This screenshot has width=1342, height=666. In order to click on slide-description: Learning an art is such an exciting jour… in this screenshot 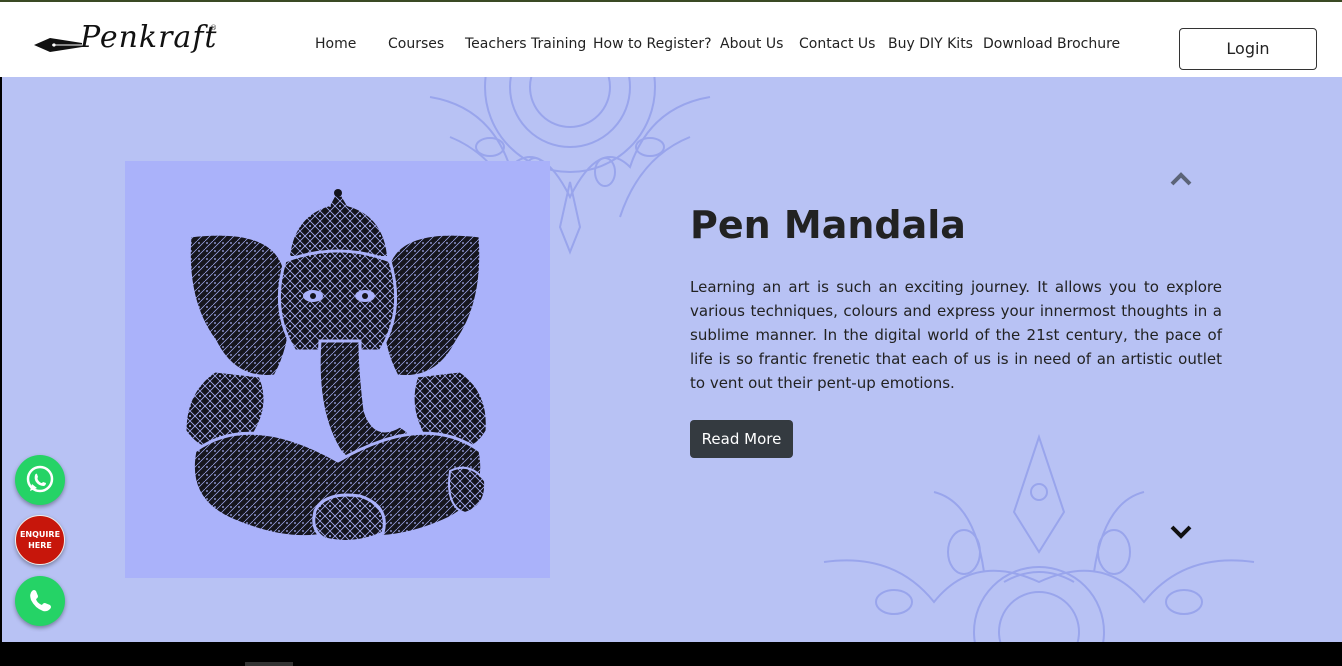, I will do `click(956, 335)`.